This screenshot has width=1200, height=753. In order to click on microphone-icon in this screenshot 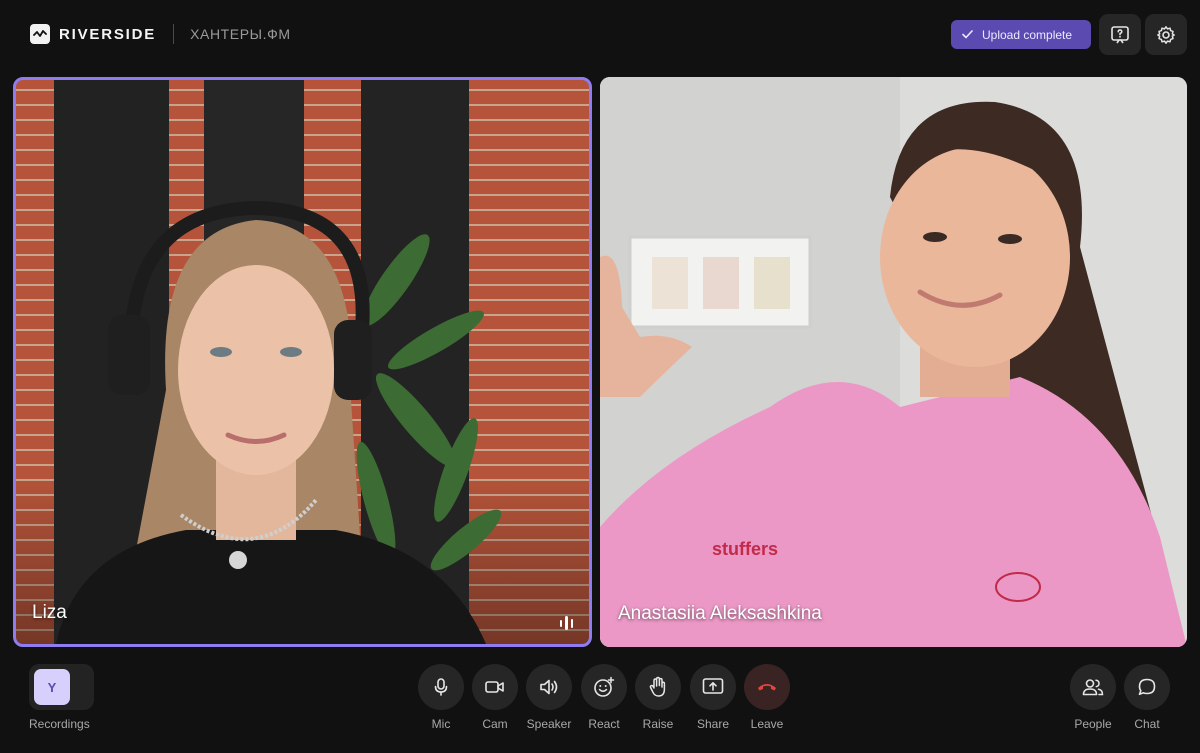, I will do `click(441, 687)`.